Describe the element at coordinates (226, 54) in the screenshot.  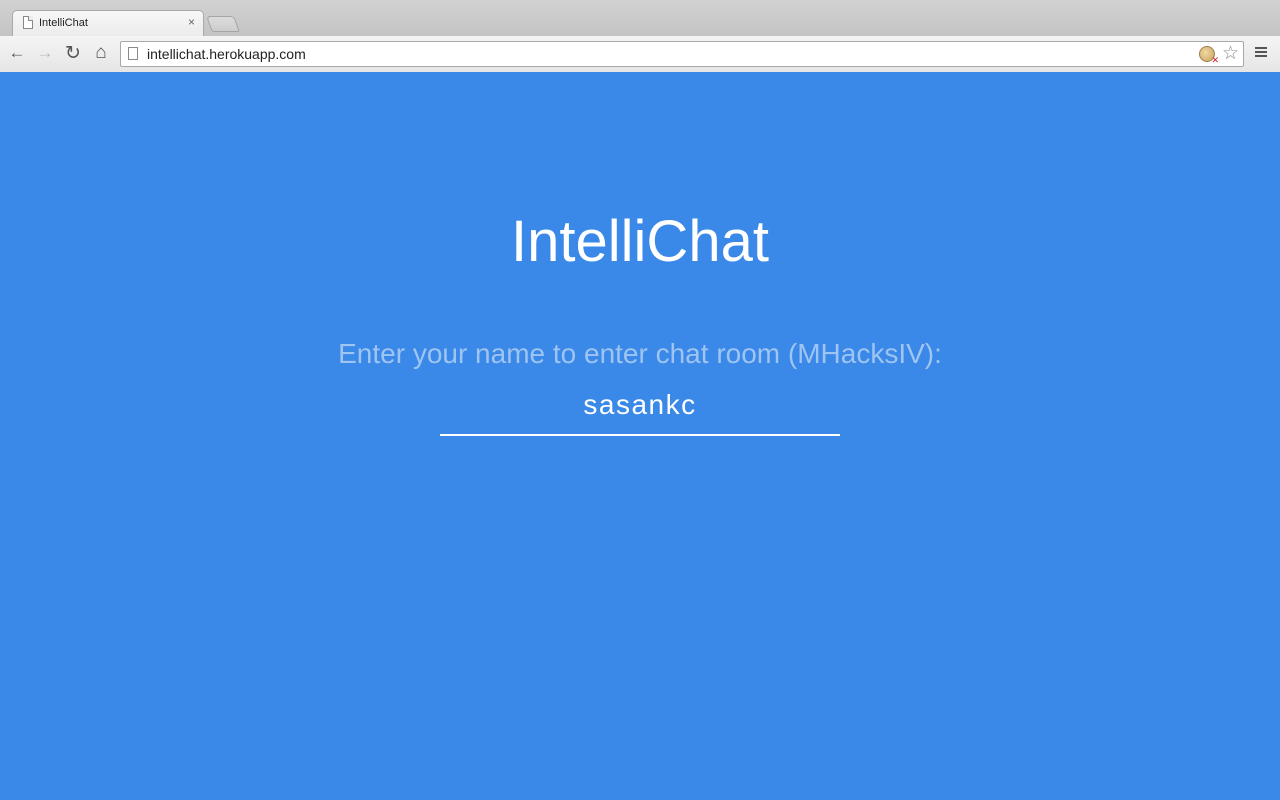
I see `address-bar-url: intellichat.herokuapp.com` at that location.